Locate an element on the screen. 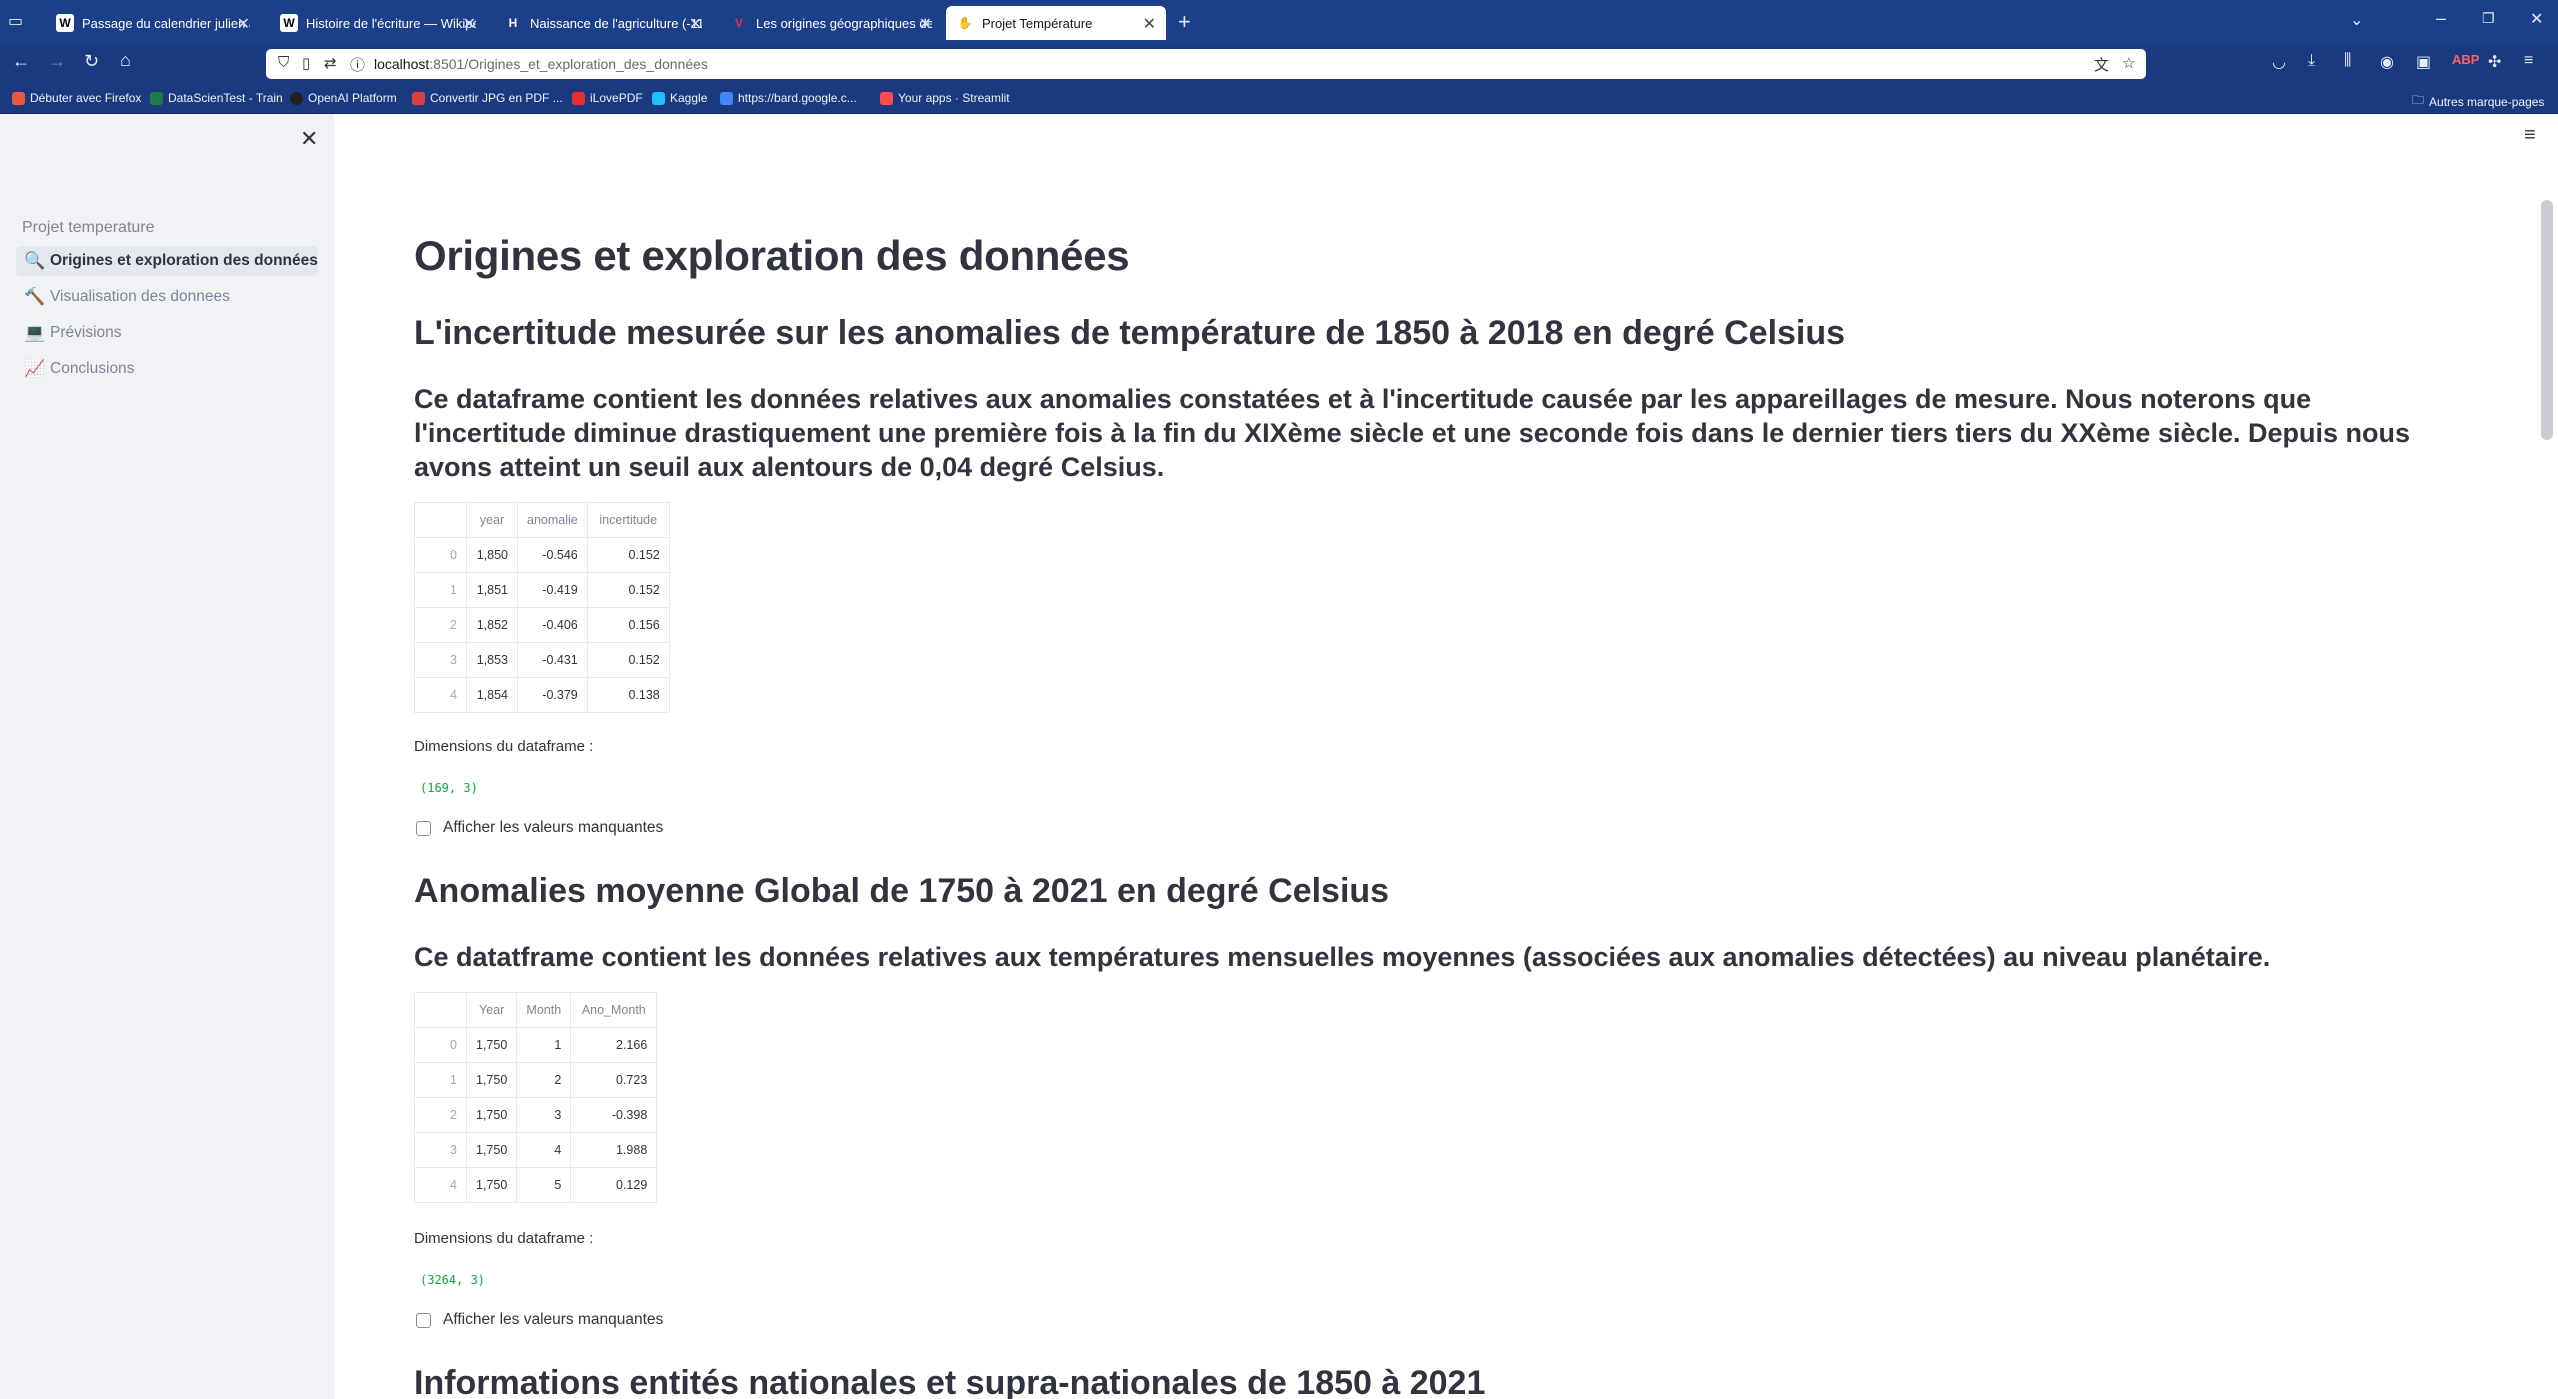  column-header: year is located at coordinates (492, 520).